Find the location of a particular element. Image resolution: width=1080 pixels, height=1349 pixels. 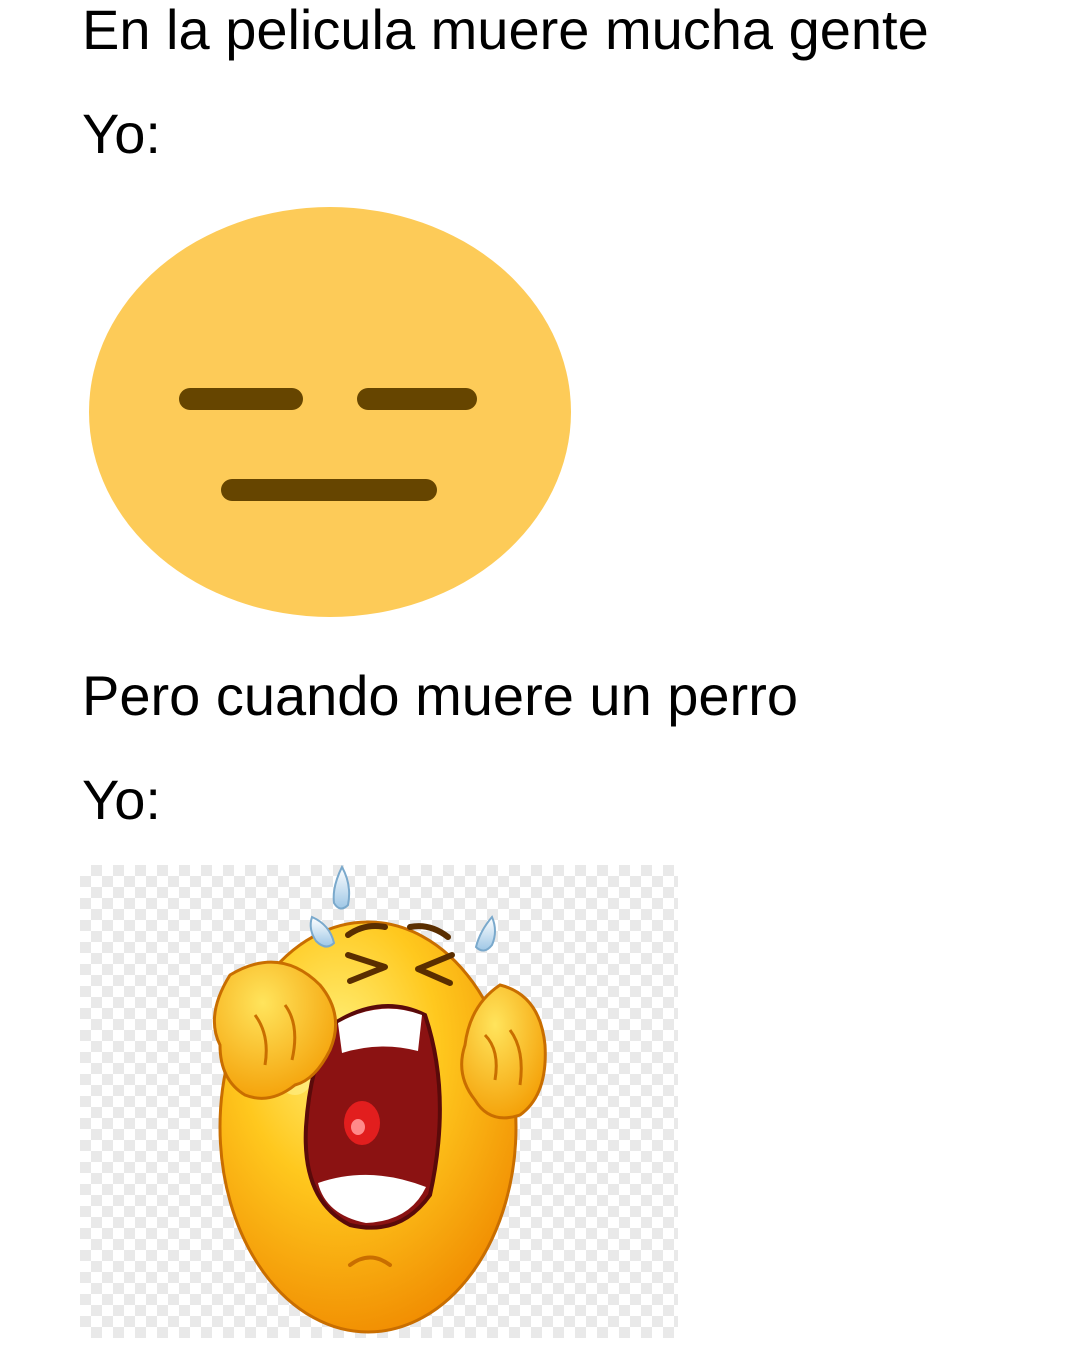

reaction-label-1: Yo: is located at coordinates (121, 133).